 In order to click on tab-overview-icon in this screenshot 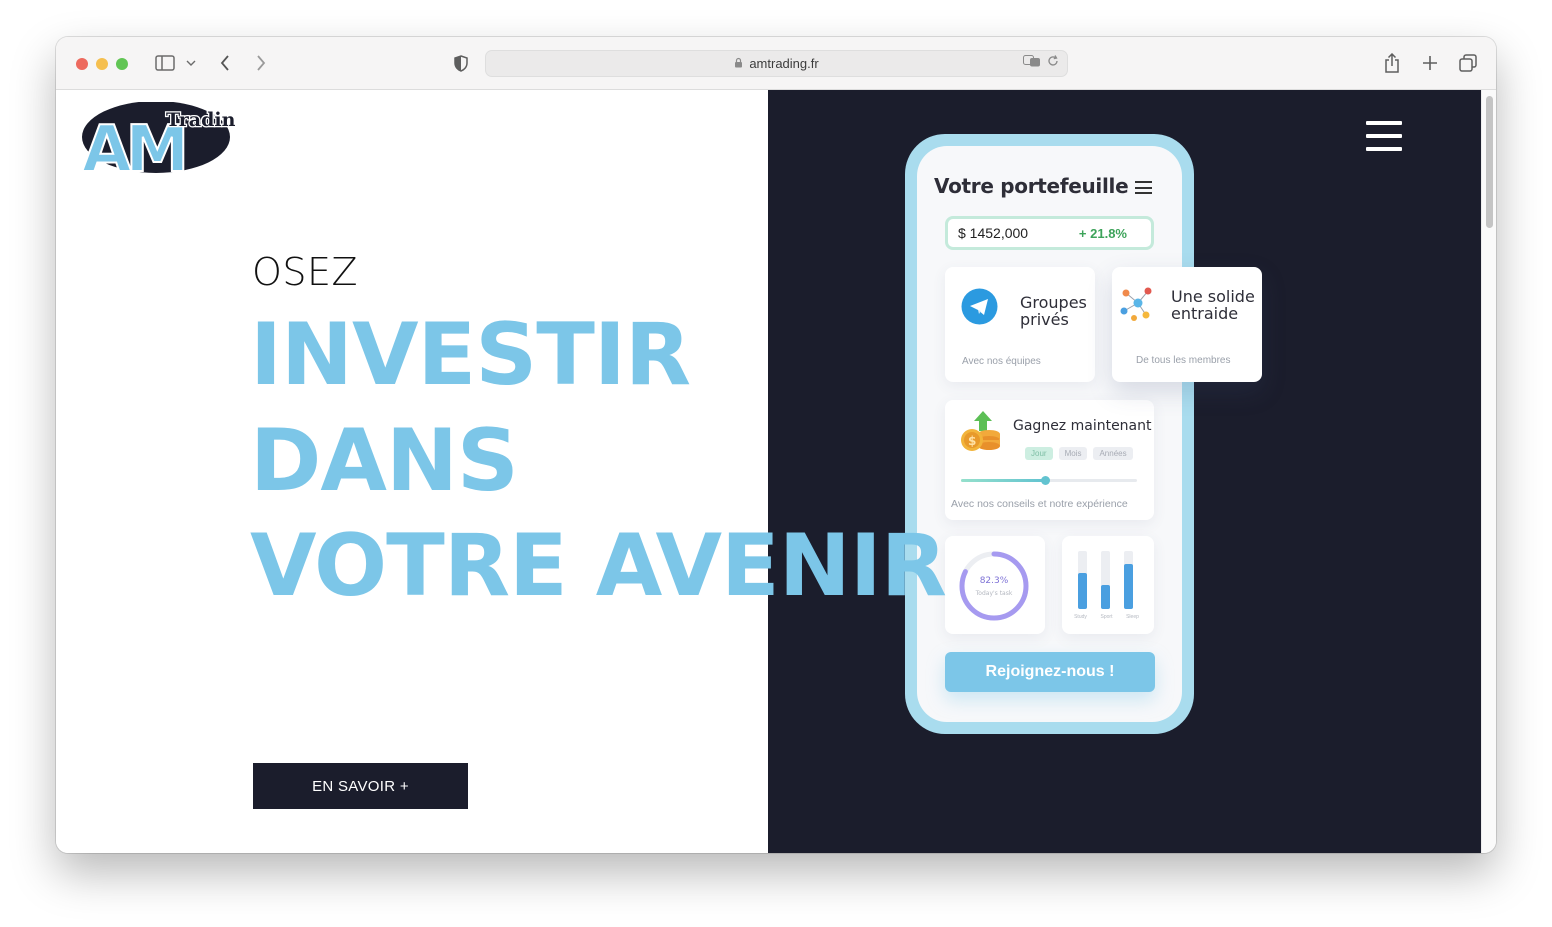, I will do `click(1468, 63)`.